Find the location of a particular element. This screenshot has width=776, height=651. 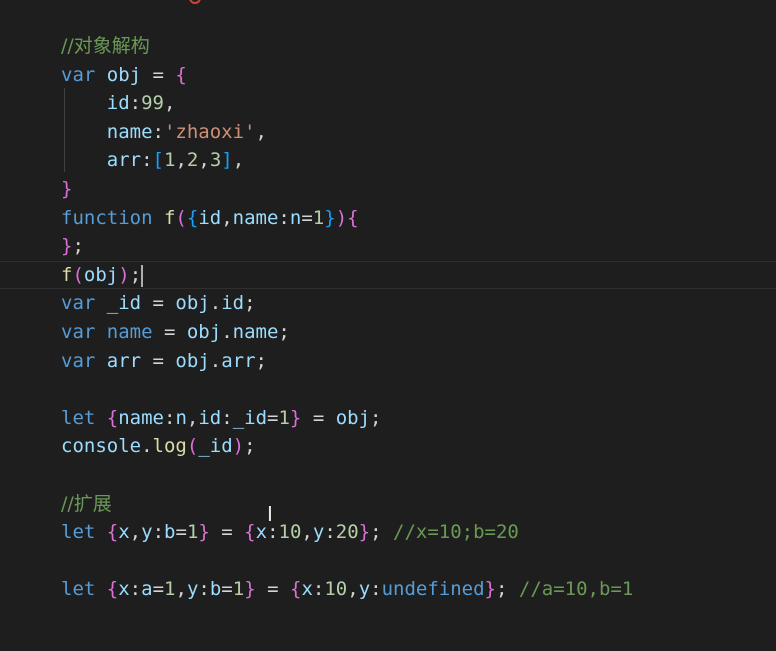

code-line: name:'zhaoxi', is located at coordinates (388, 132).